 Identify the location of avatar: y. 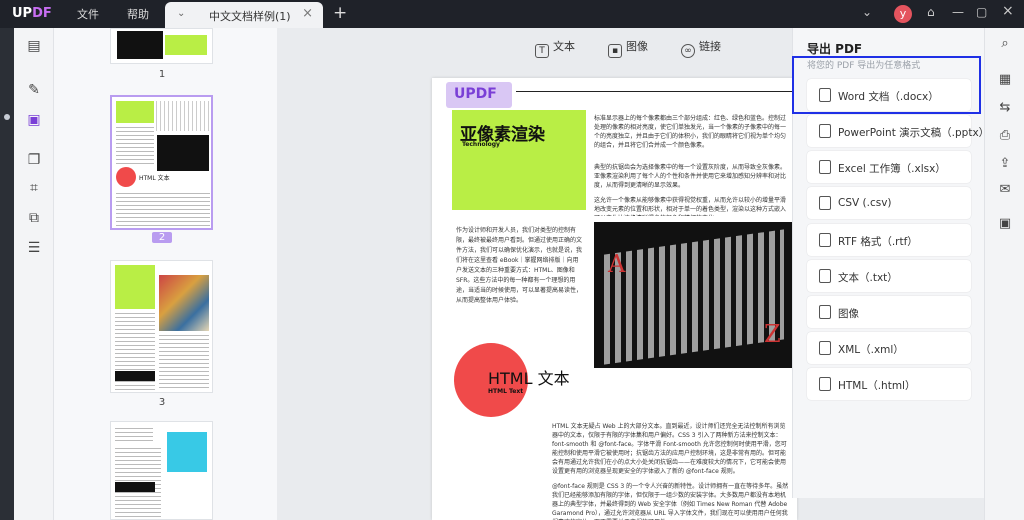
(903, 14).